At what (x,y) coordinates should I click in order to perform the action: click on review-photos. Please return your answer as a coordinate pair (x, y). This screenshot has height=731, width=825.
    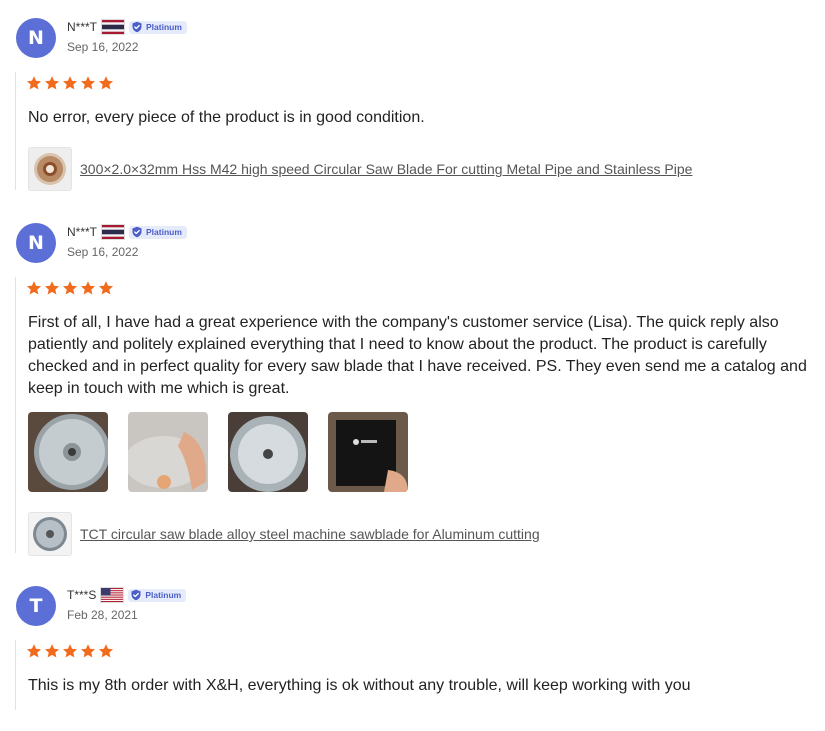
    Looking at the image, I should click on (218, 452).